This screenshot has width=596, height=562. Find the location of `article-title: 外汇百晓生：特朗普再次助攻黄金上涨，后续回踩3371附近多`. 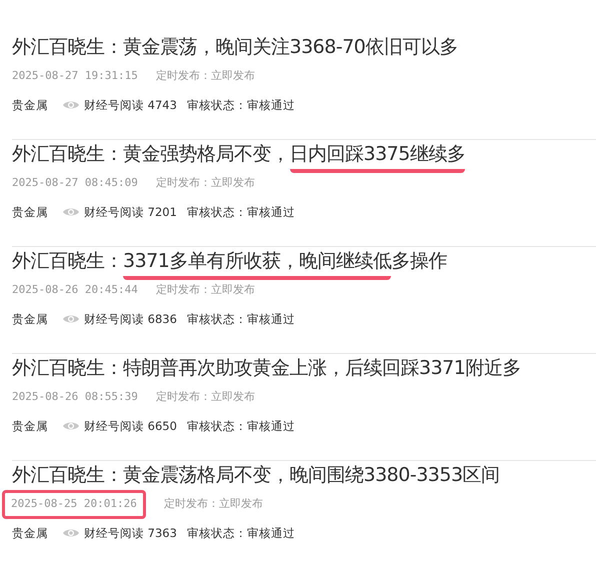

article-title: 外汇百晓生：特朗普再次助攻黄金上涨，后续回踩3371附近多 is located at coordinates (266, 372).